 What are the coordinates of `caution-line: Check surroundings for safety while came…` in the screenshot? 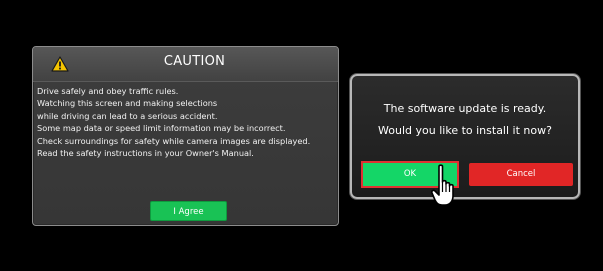 It's located at (174, 140).